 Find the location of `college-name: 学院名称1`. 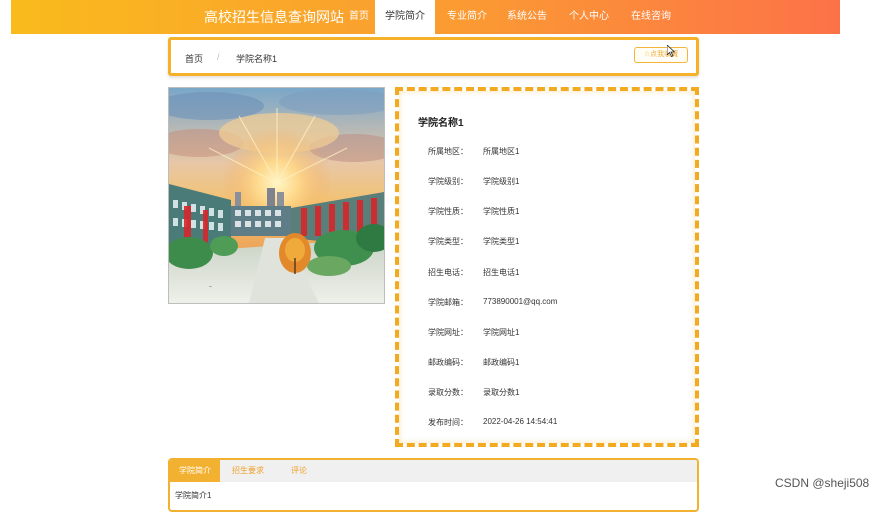

college-name: 学院名称1 is located at coordinates (441, 123).